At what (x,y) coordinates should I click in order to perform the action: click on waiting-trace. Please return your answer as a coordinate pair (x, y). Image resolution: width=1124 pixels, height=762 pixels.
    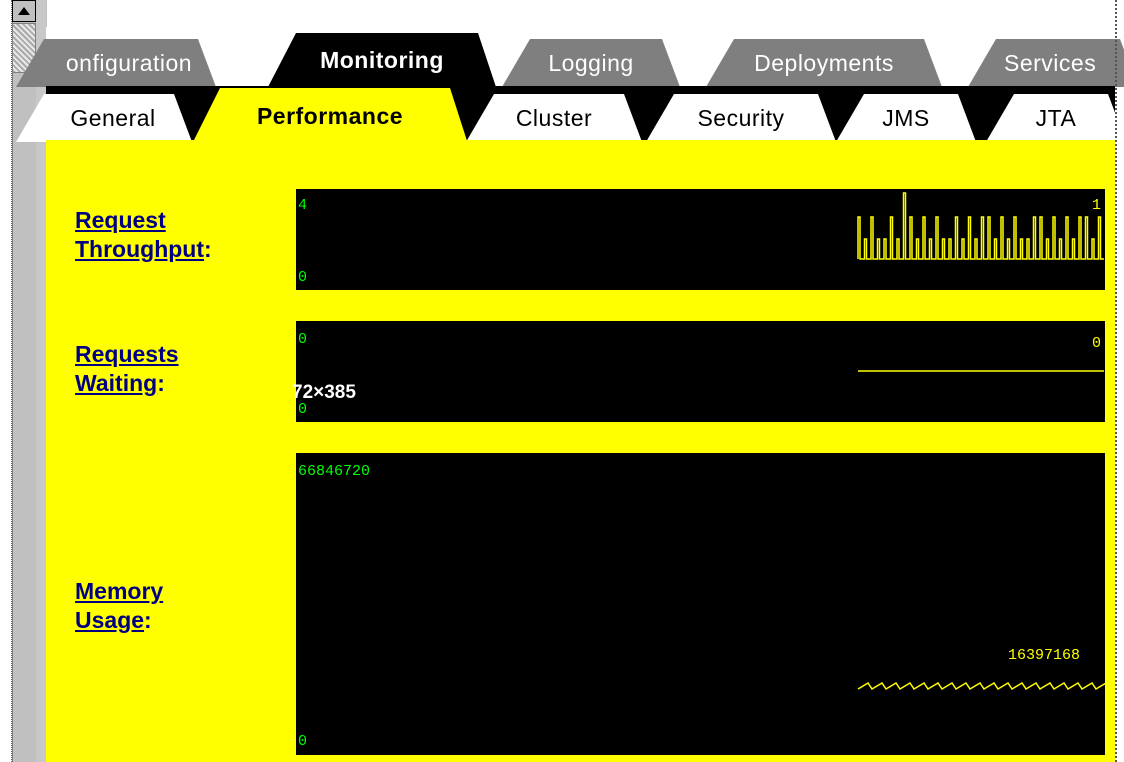
    Looking at the image, I should click on (981, 371).